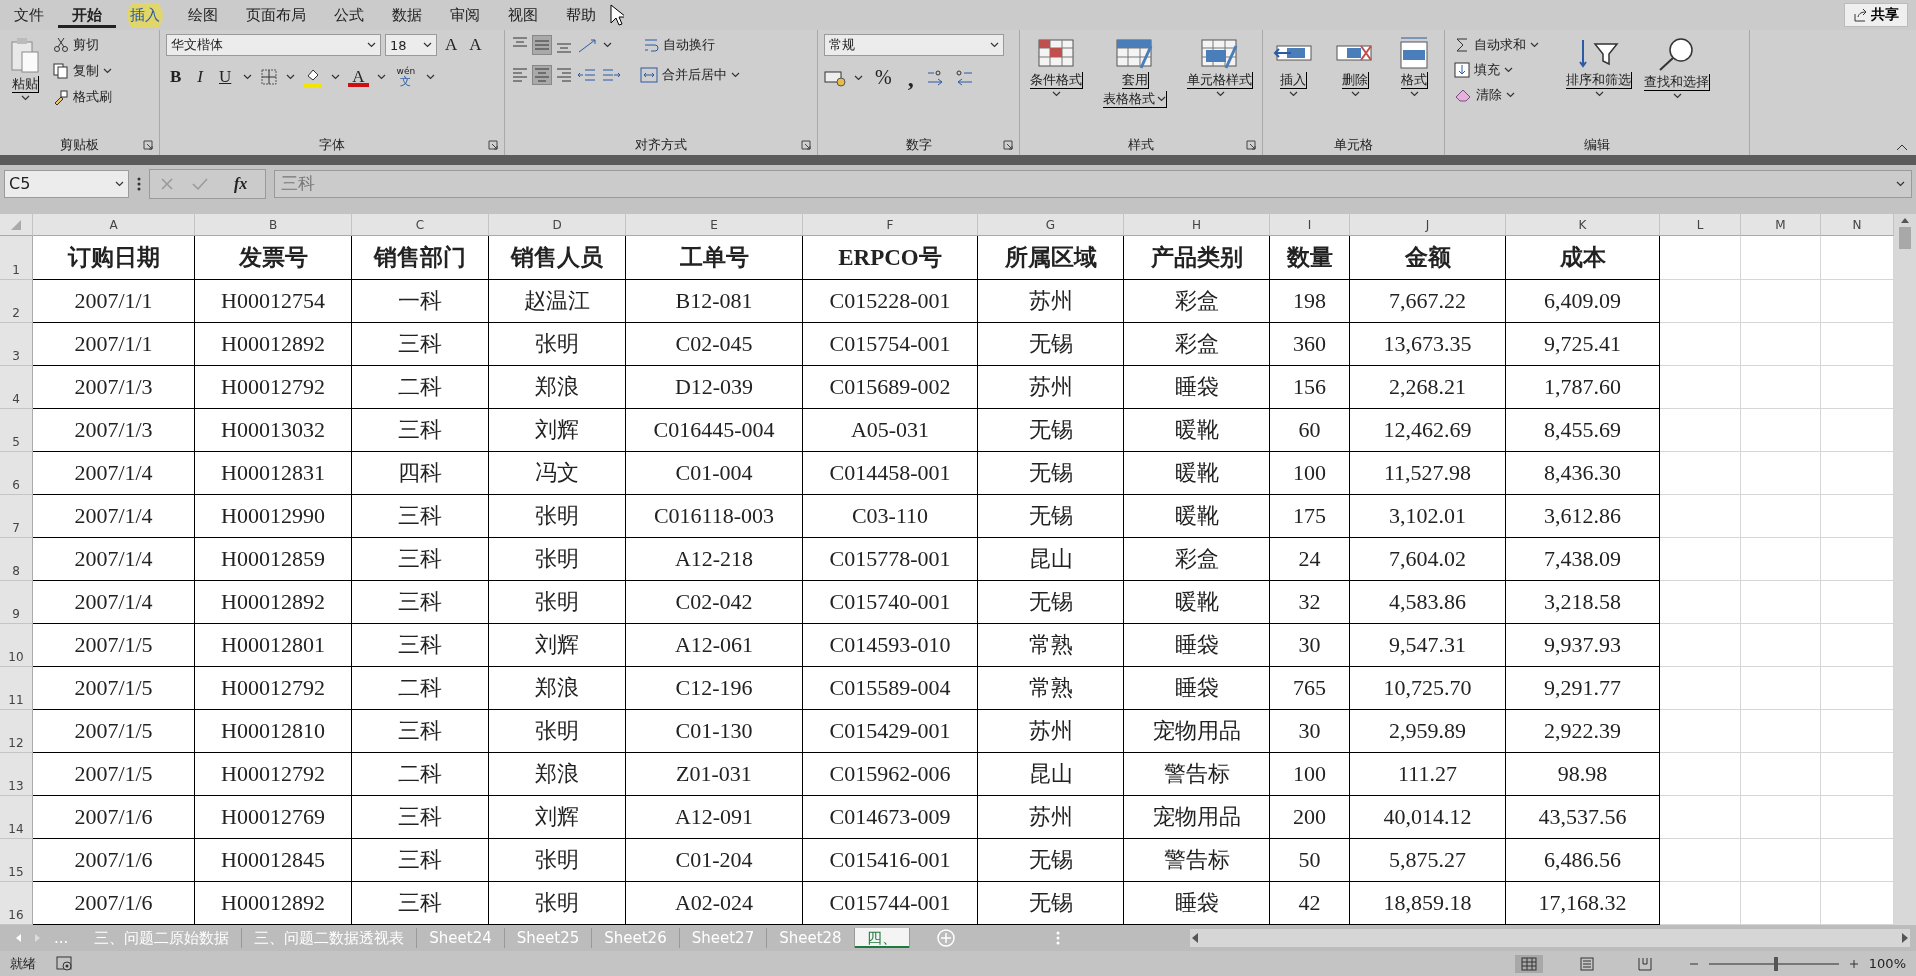  Describe the element at coordinates (1197, 225) in the screenshot. I see `column-letter: H` at that location.